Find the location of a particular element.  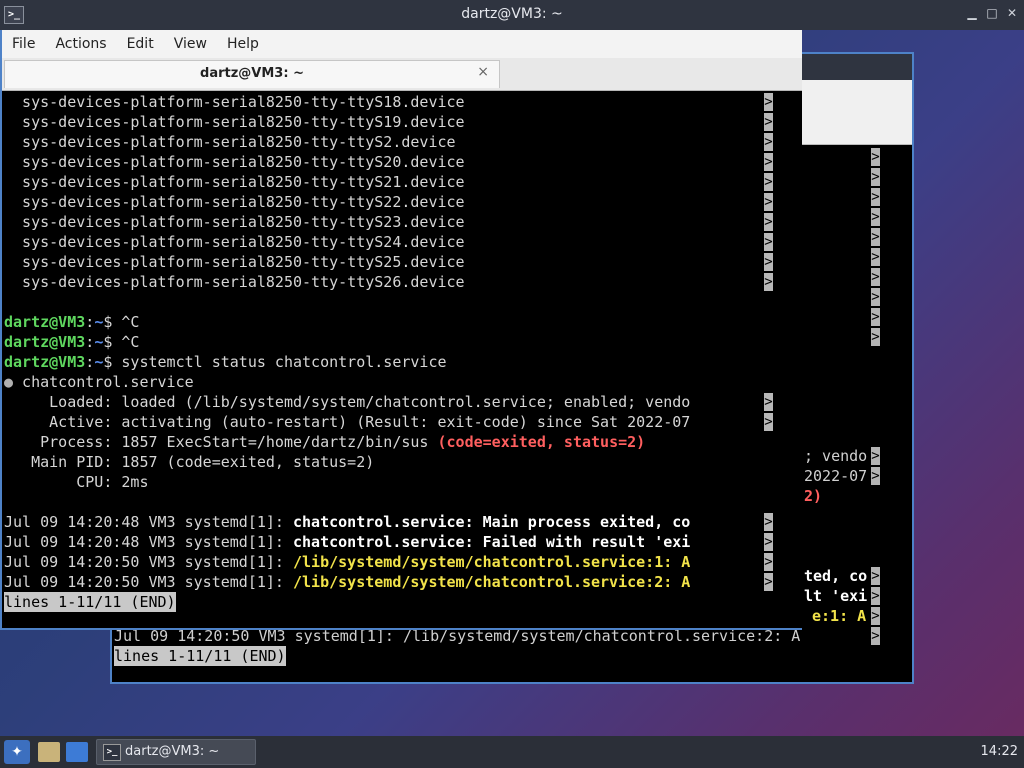

bg-loaded-fragment: ; vendo is located at coordinates (836, 456).